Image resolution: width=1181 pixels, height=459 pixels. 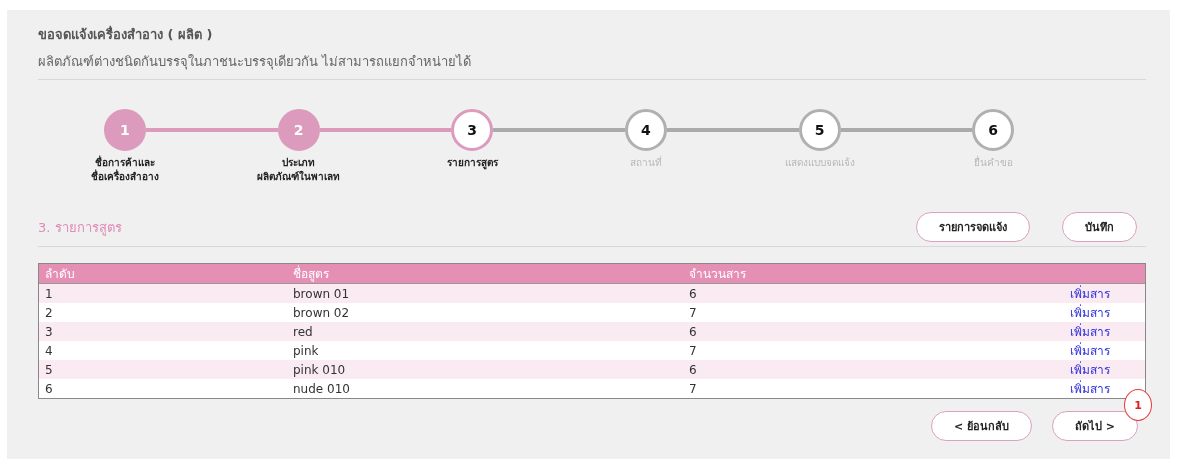 What do you see at coordinates (973, 227) in the screenshot?
I see `action-button: รายการจดแจ้ง` at bounding box center [973, 227].